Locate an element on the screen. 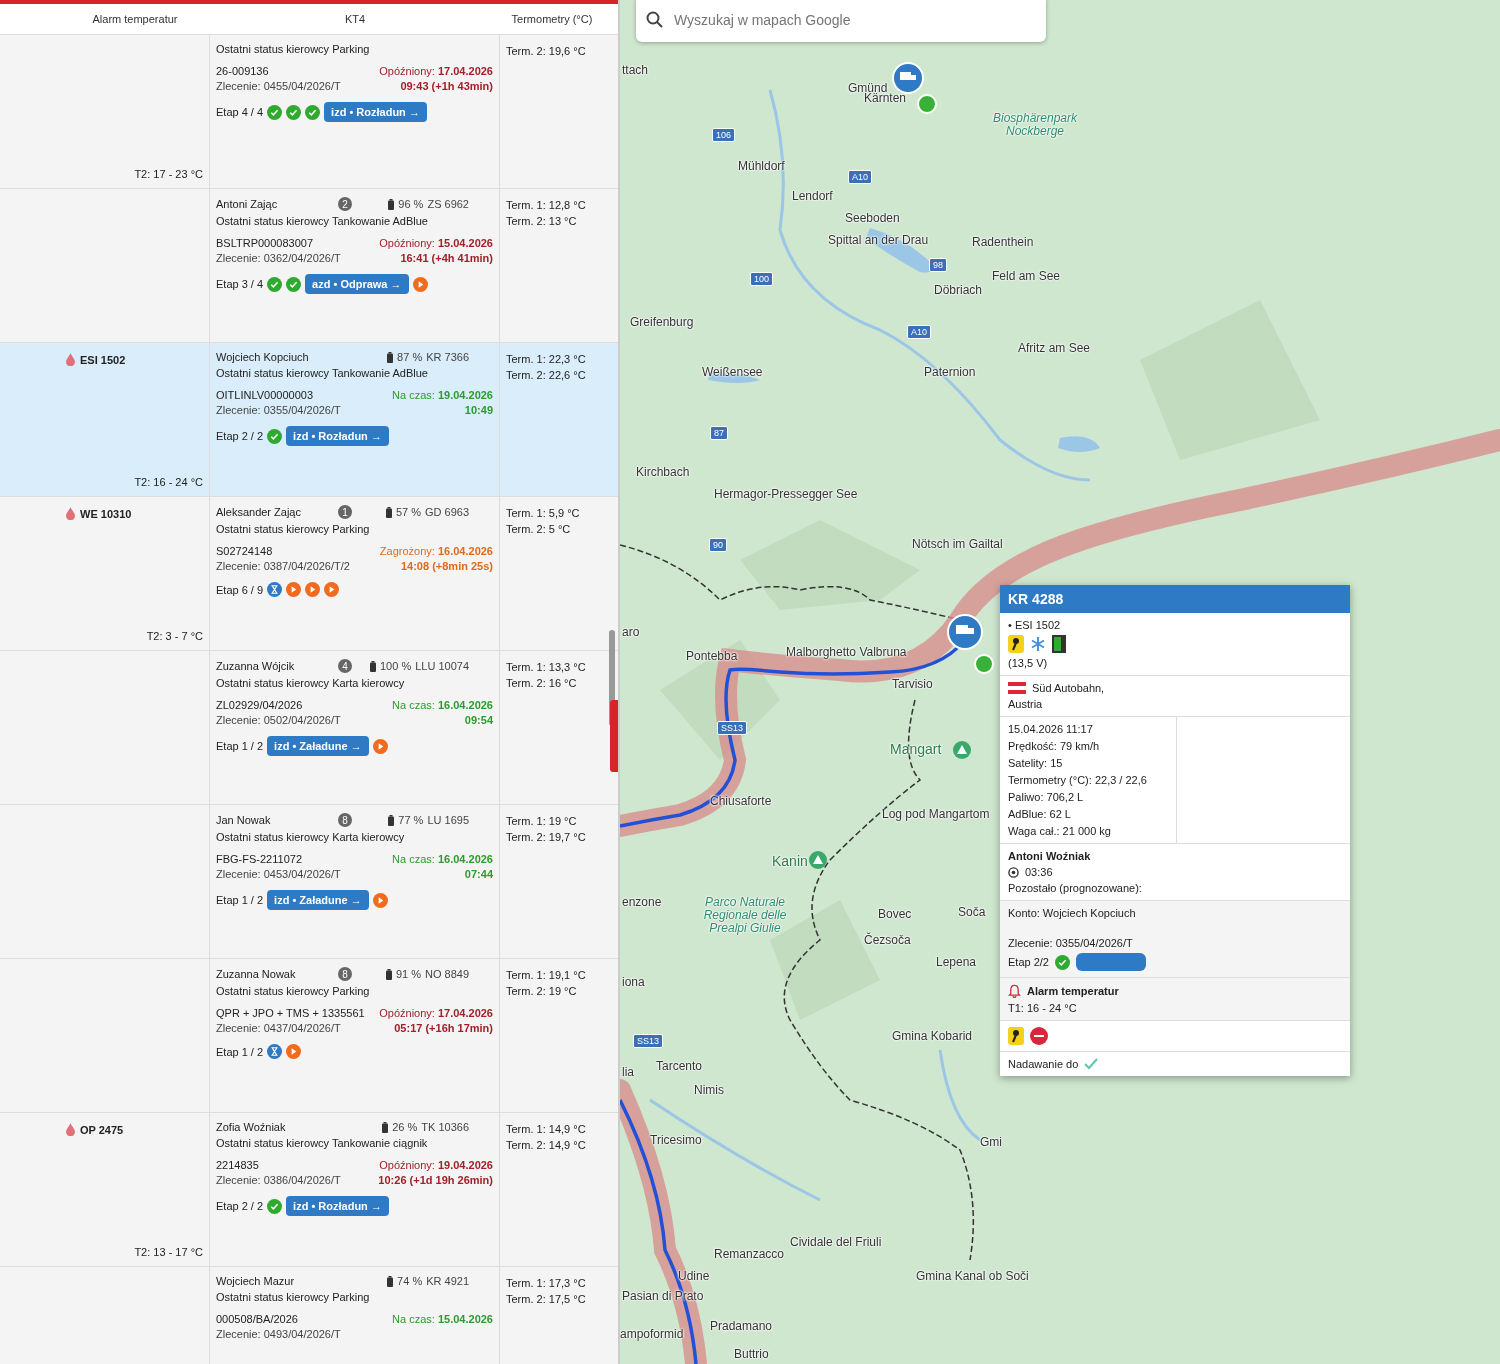 This screenshot has width=1500, height=1364. order-number: OITLINLV00000003 is located at coordinates (265, 395).